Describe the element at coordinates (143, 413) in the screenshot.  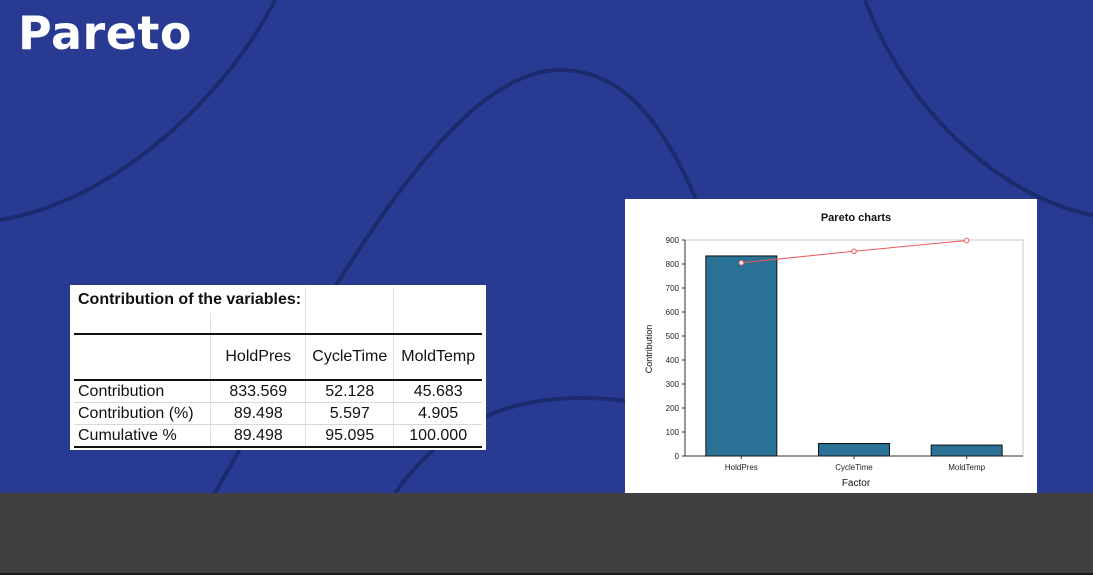
I see `row-label: Contribution (%)` at that location.